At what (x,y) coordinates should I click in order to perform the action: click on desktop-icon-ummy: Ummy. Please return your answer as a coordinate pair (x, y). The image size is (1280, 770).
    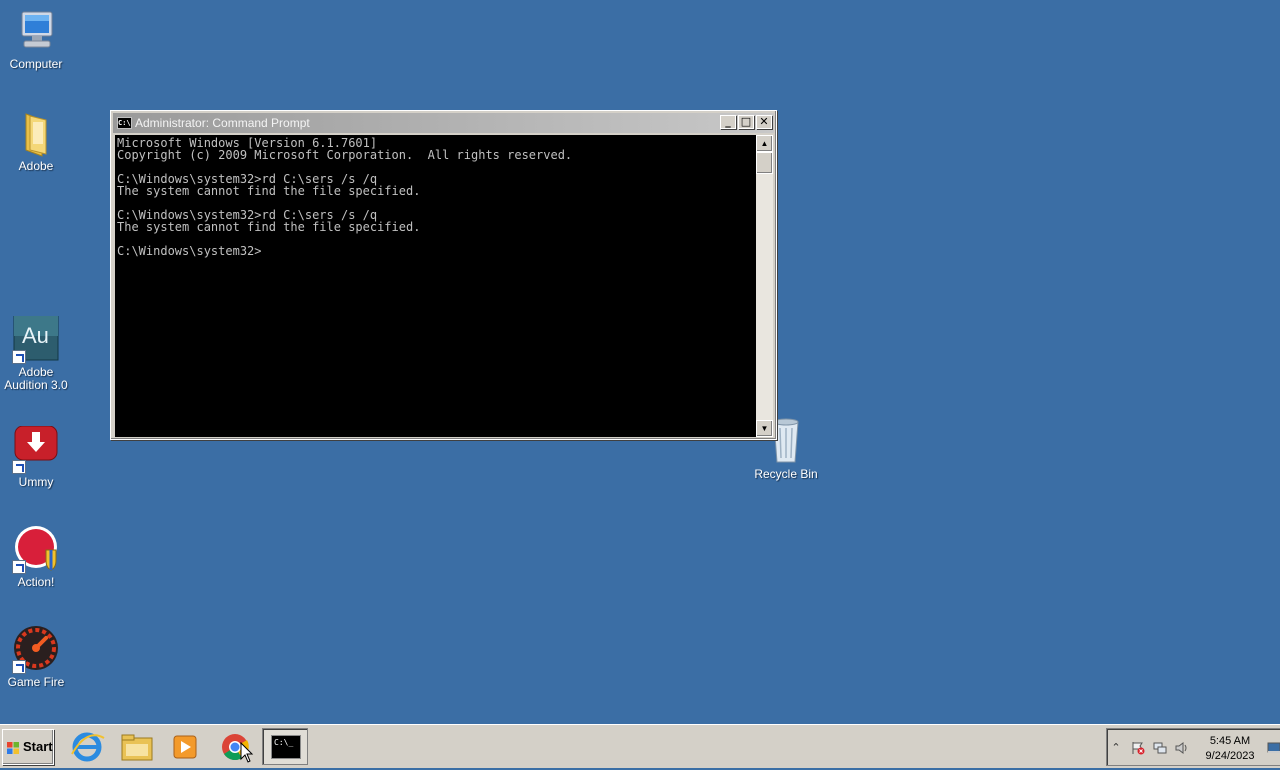
    Looking at the image, I should click on (36, 457).